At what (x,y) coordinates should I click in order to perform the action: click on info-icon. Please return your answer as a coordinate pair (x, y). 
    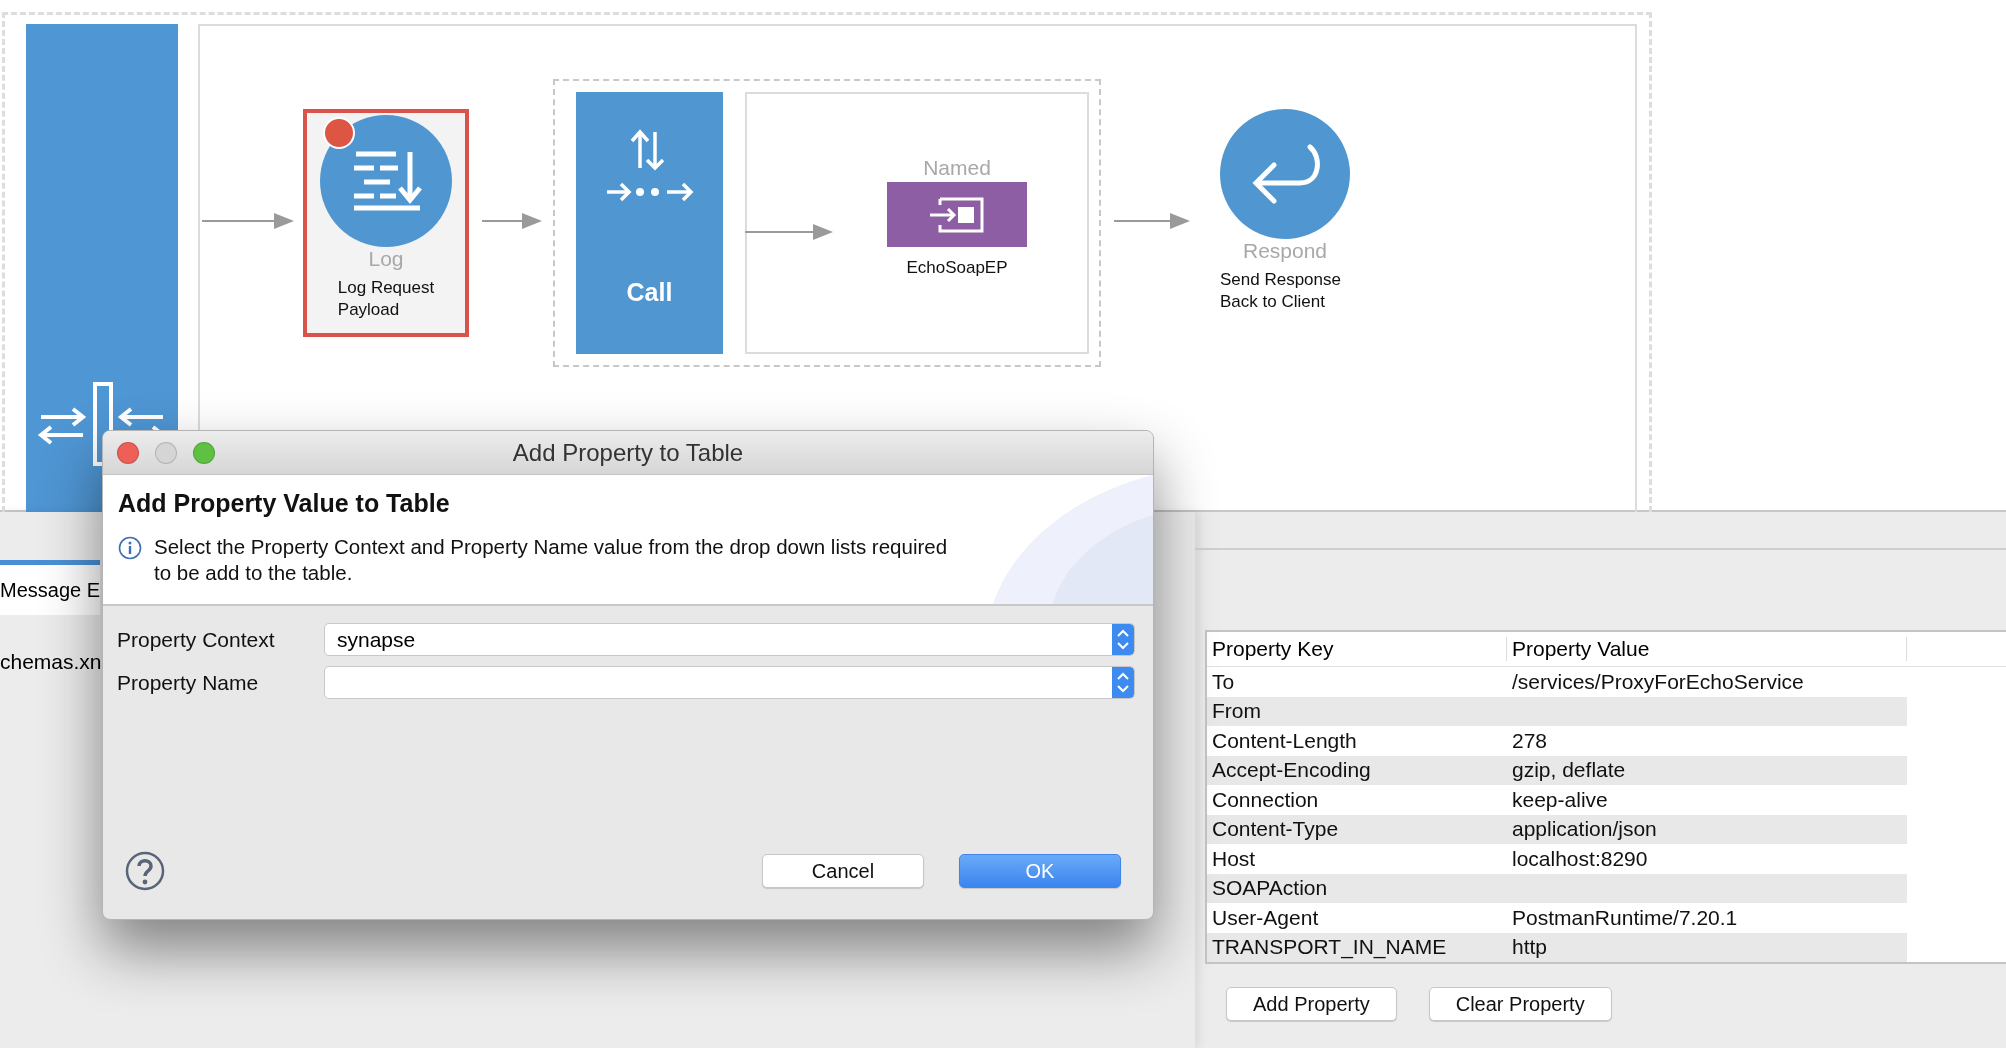
    Looking at the image, I should click on (130, 548).